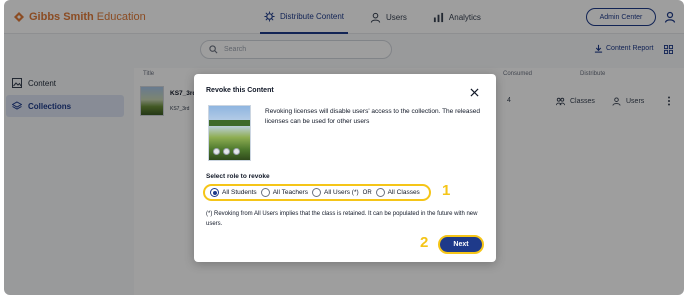  What do you see at coordinates (226, 151) in the screenshot?
I see `cover-badges` at bounding box center [226, 151].